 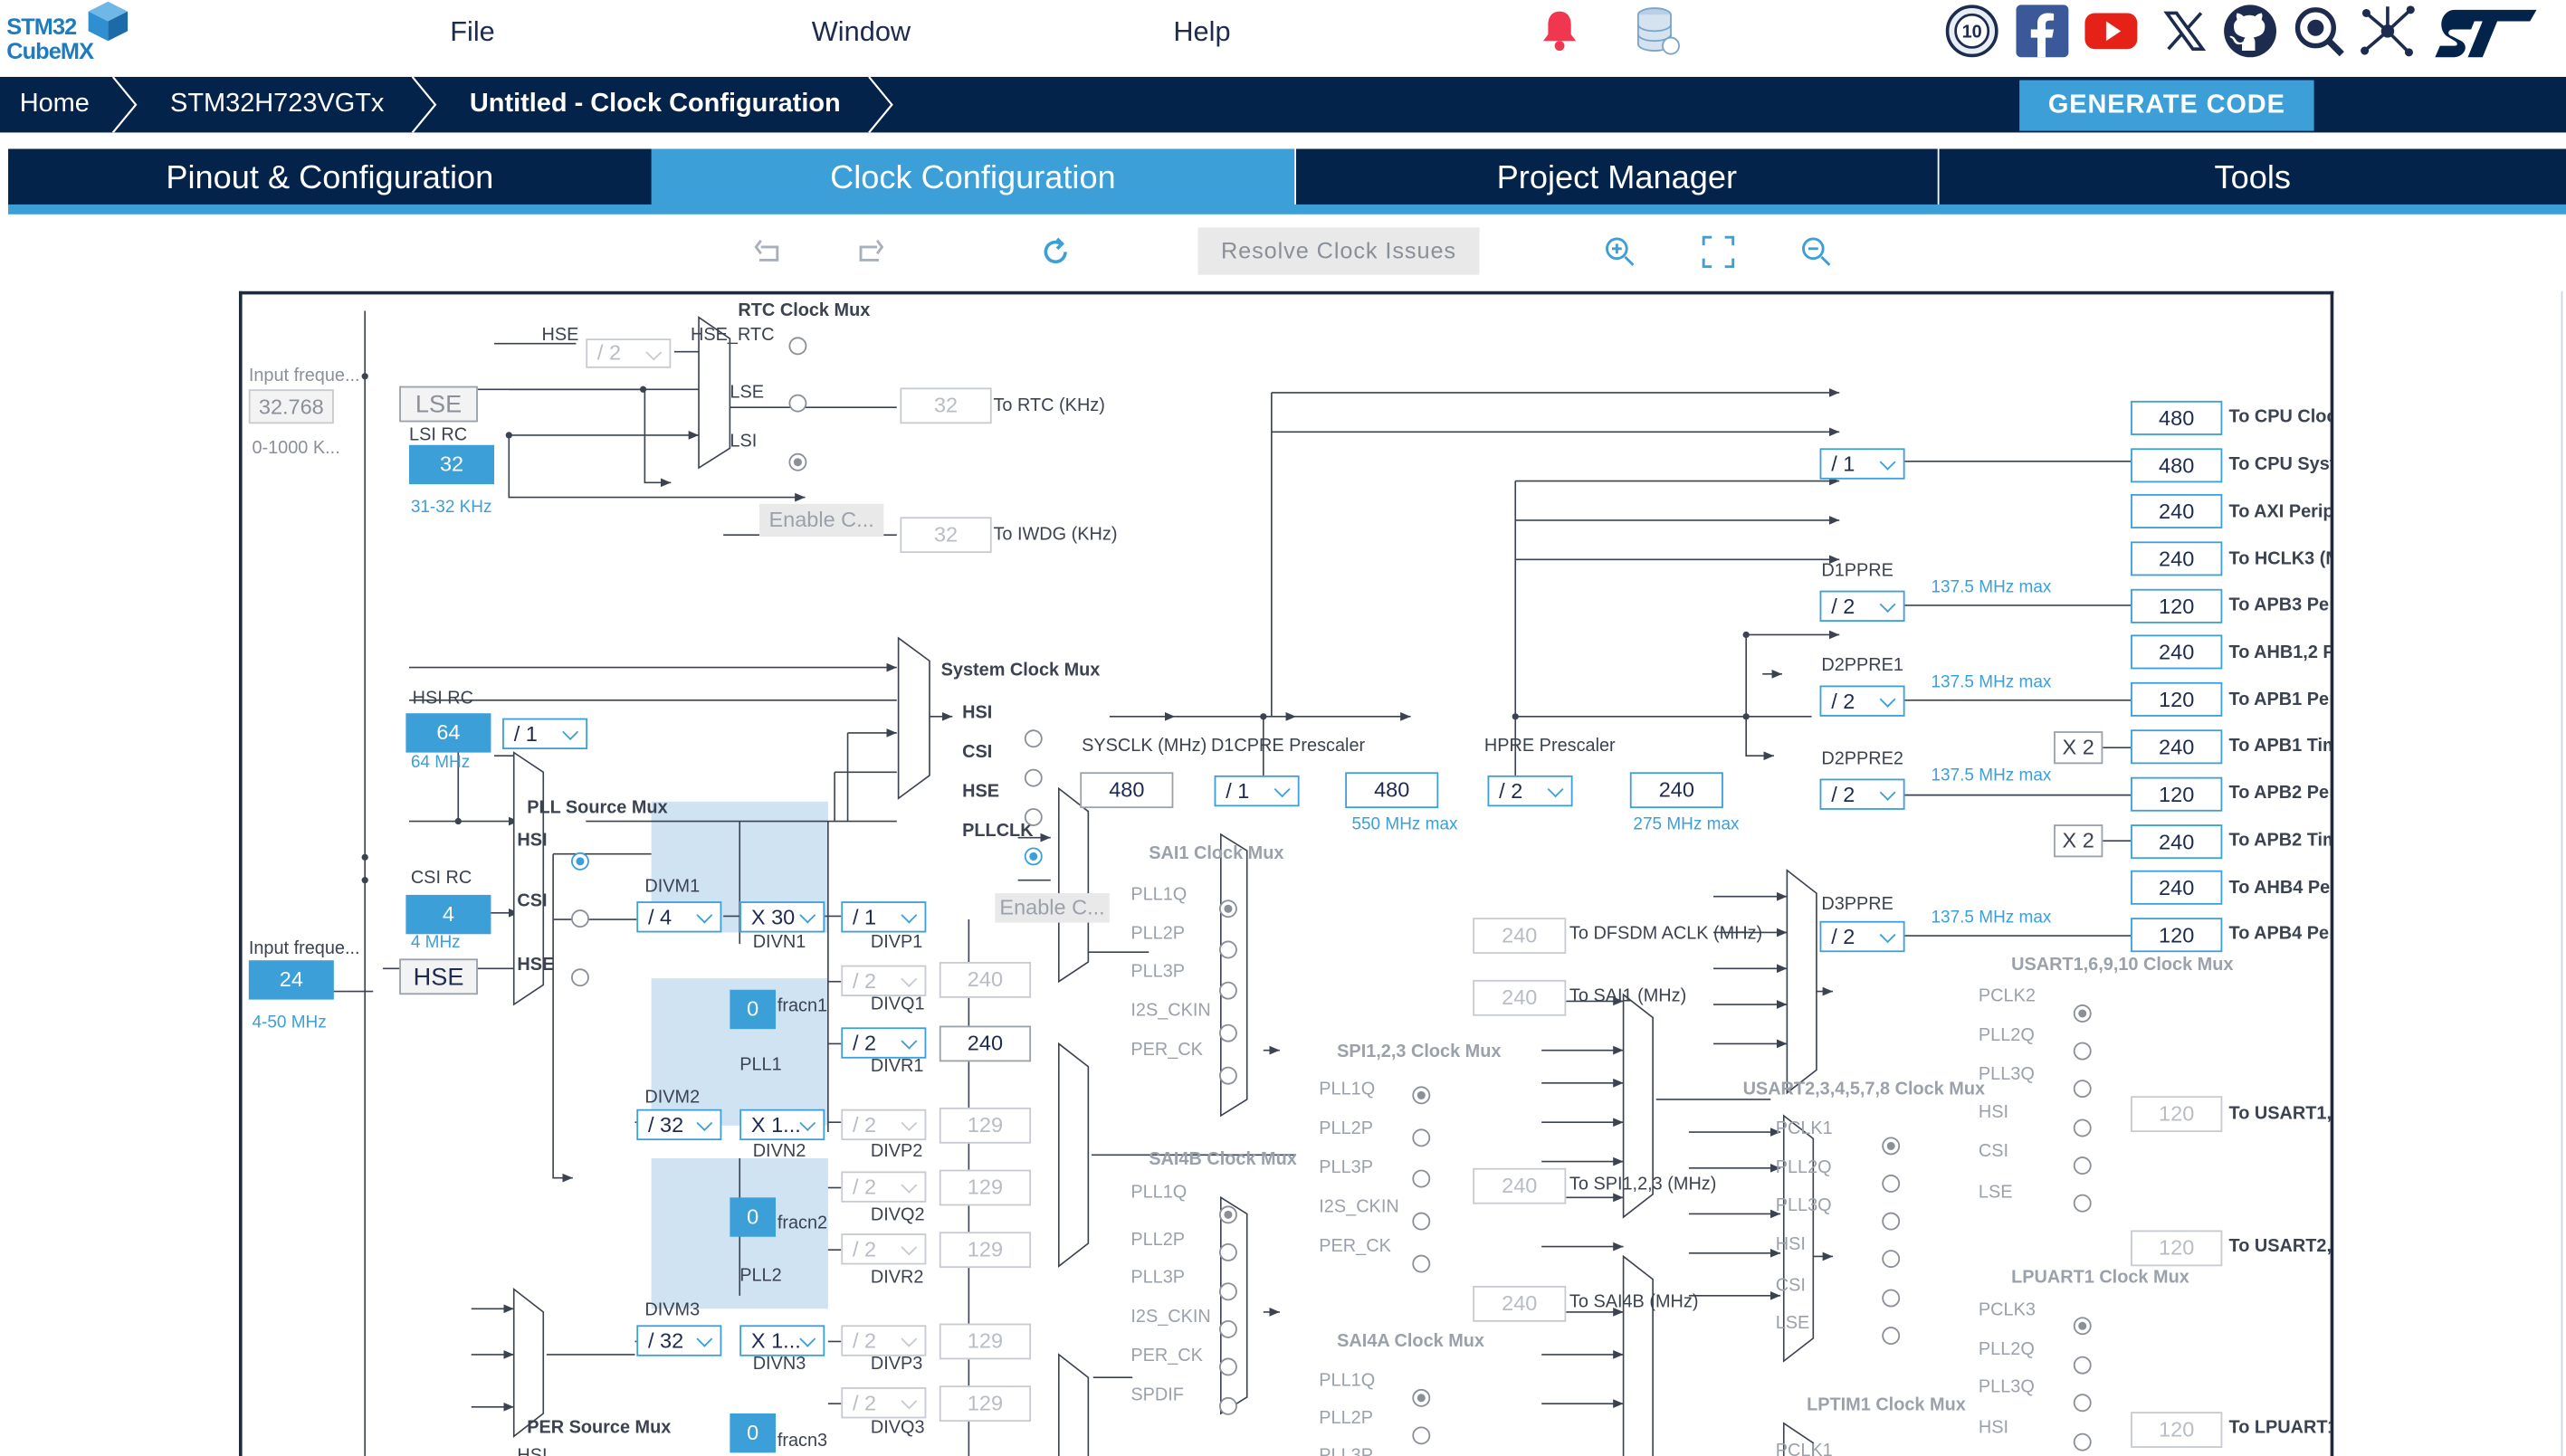 I want to click on d2ppre1-select: / 2, so click(x=1862, y=701).